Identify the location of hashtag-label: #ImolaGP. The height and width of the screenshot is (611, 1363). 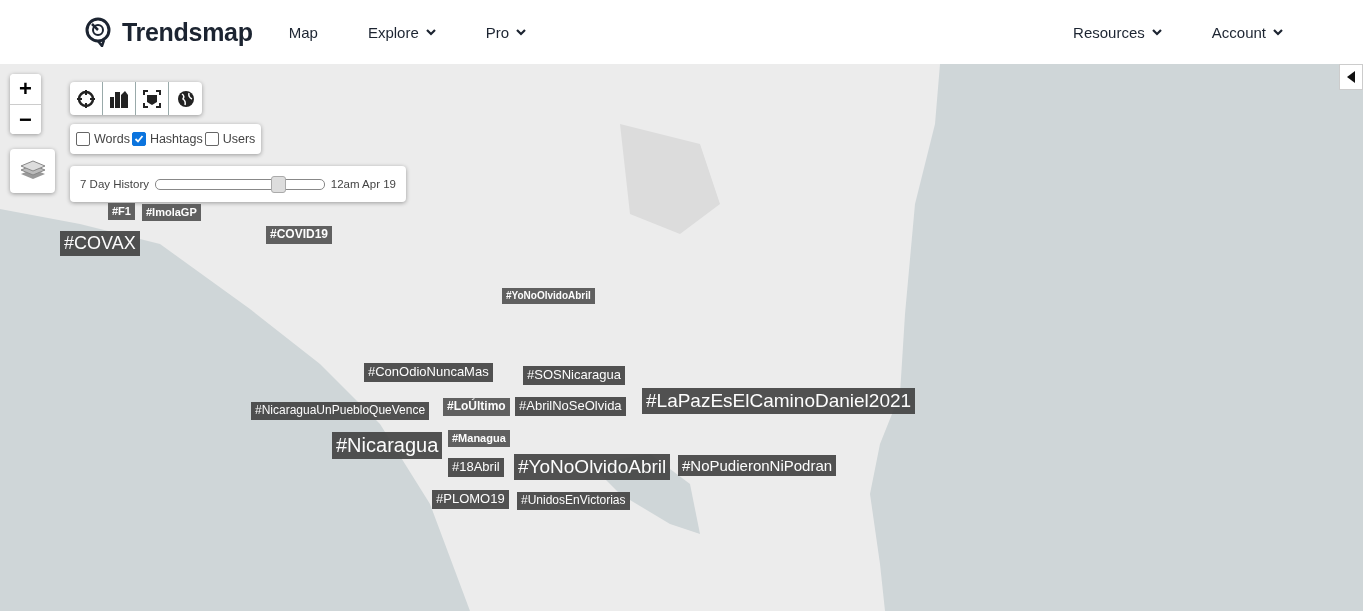
(171, 212).